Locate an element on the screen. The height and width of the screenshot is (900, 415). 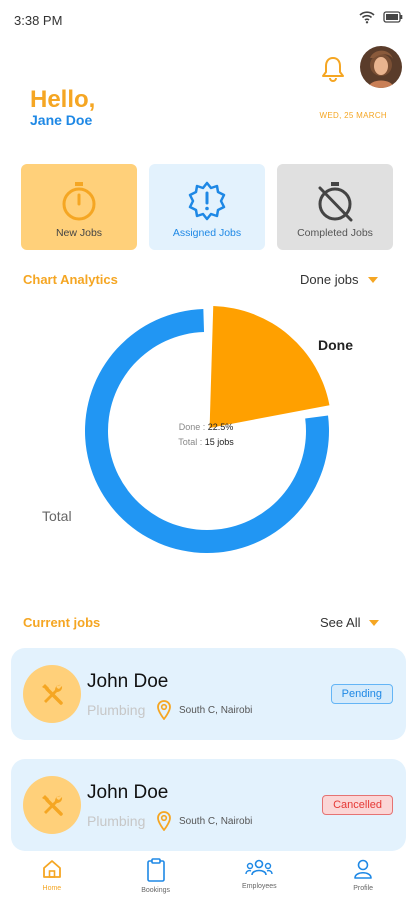
nav-label: Home is located at coordinates (52, 888).